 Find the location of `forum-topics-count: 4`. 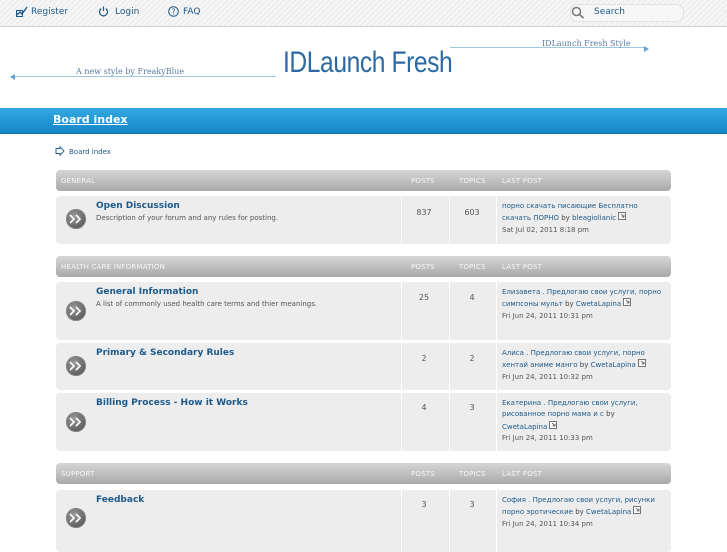

forum-topics-count: 4 is located at coordinates (472, 297).